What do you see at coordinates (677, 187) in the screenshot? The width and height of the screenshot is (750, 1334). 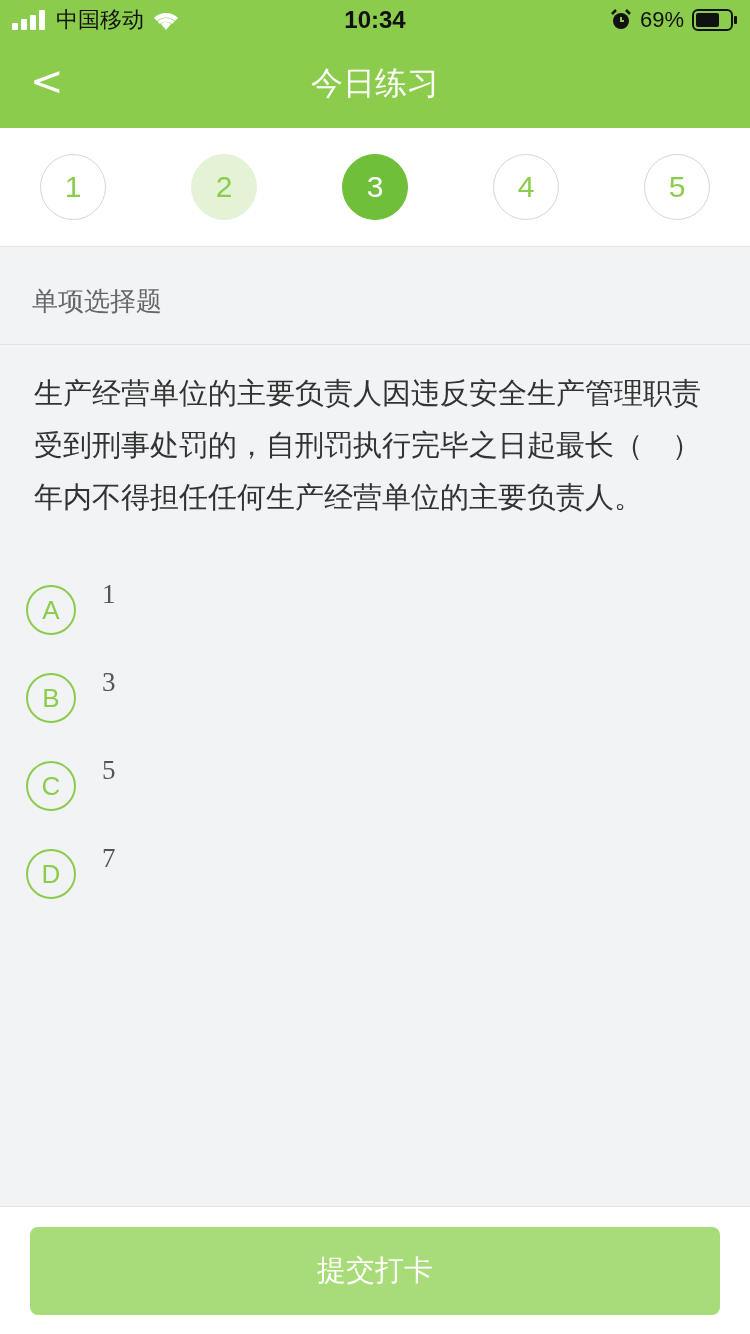 I see `question-number: 5` at bounding box center [677, 187].